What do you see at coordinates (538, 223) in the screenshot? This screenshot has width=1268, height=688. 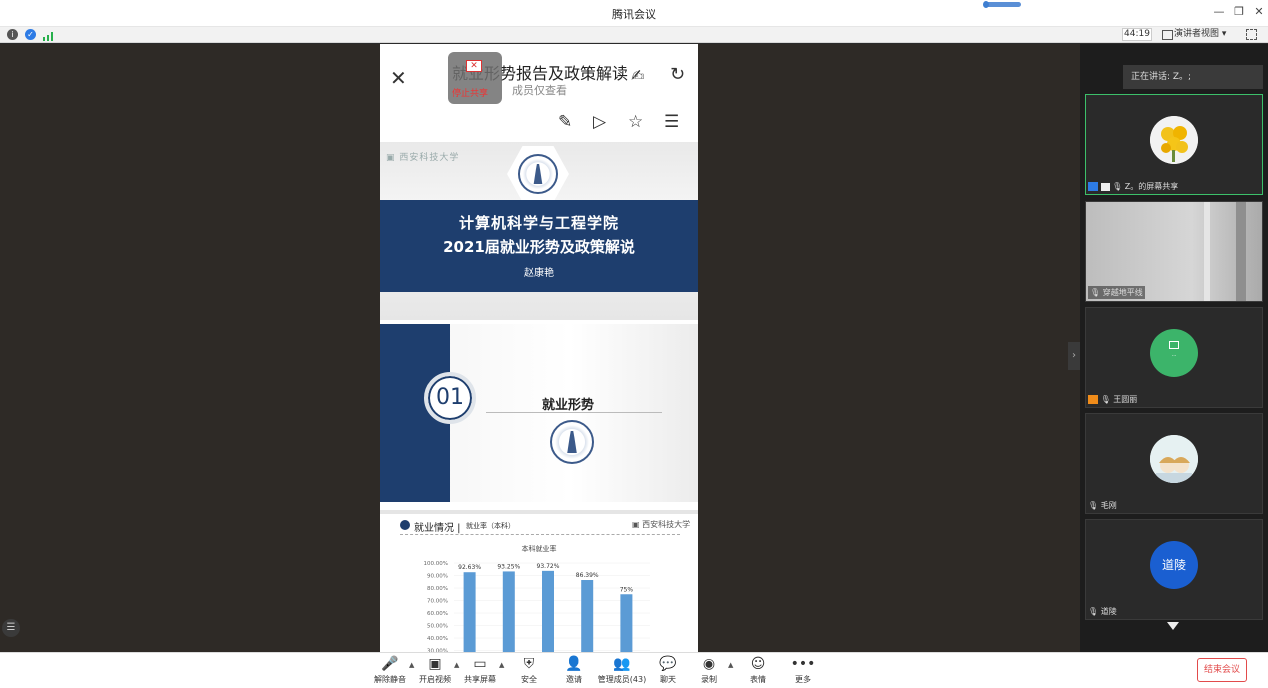 I see `slide-title-line1: 计算机科学与工程学院` at bounding box center [538, 223].